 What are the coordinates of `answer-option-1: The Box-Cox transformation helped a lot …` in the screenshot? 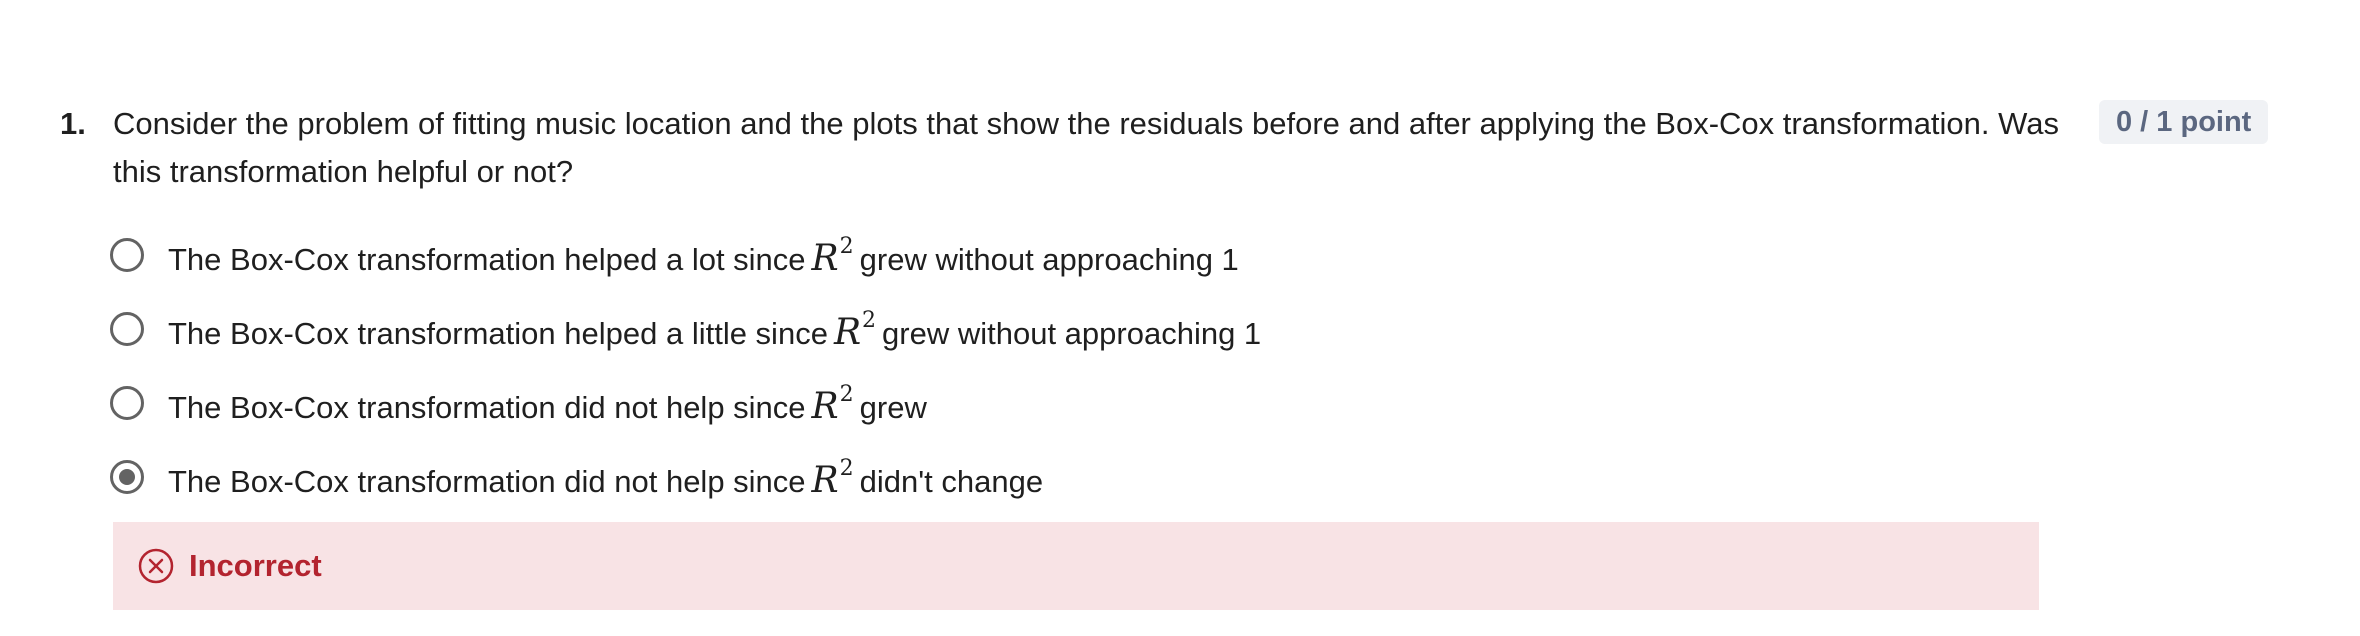 It's located at (1090, 255).